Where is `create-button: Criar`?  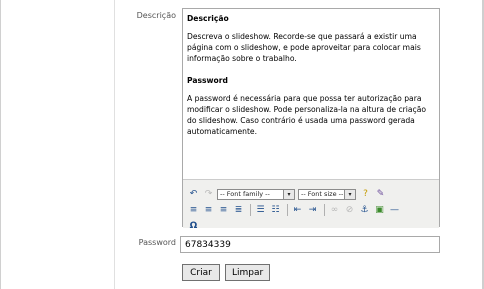 create-button: Criar is located at coordinates (201, 272).